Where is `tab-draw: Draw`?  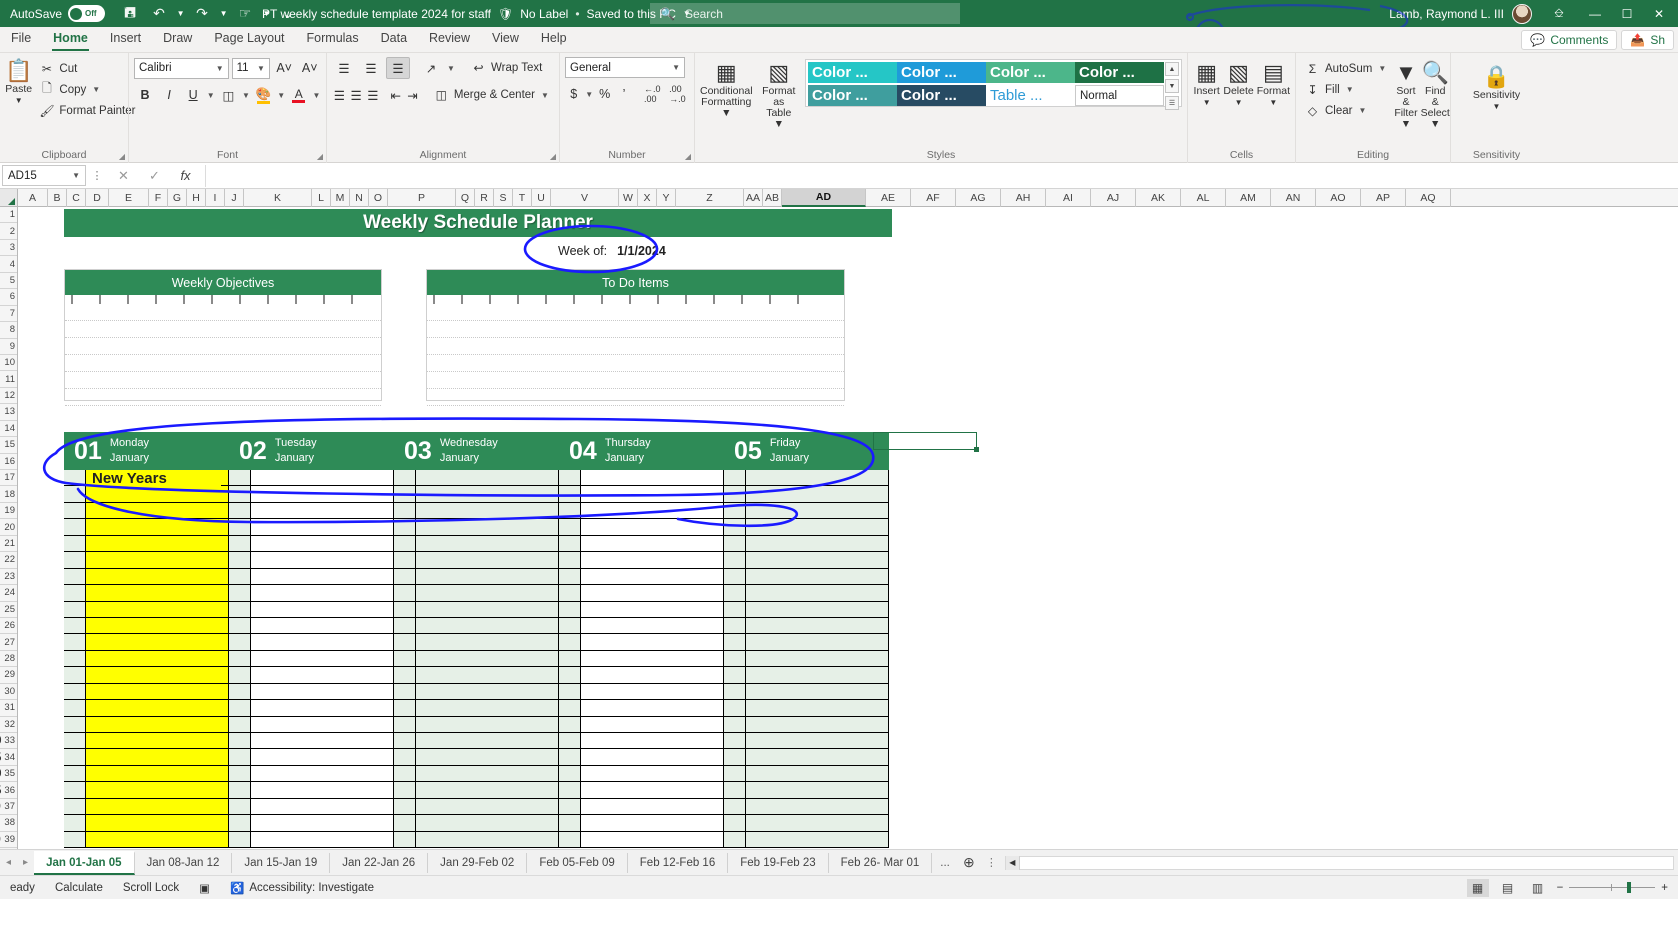
tab-draw: Draw is located at coordinates (177, 39).